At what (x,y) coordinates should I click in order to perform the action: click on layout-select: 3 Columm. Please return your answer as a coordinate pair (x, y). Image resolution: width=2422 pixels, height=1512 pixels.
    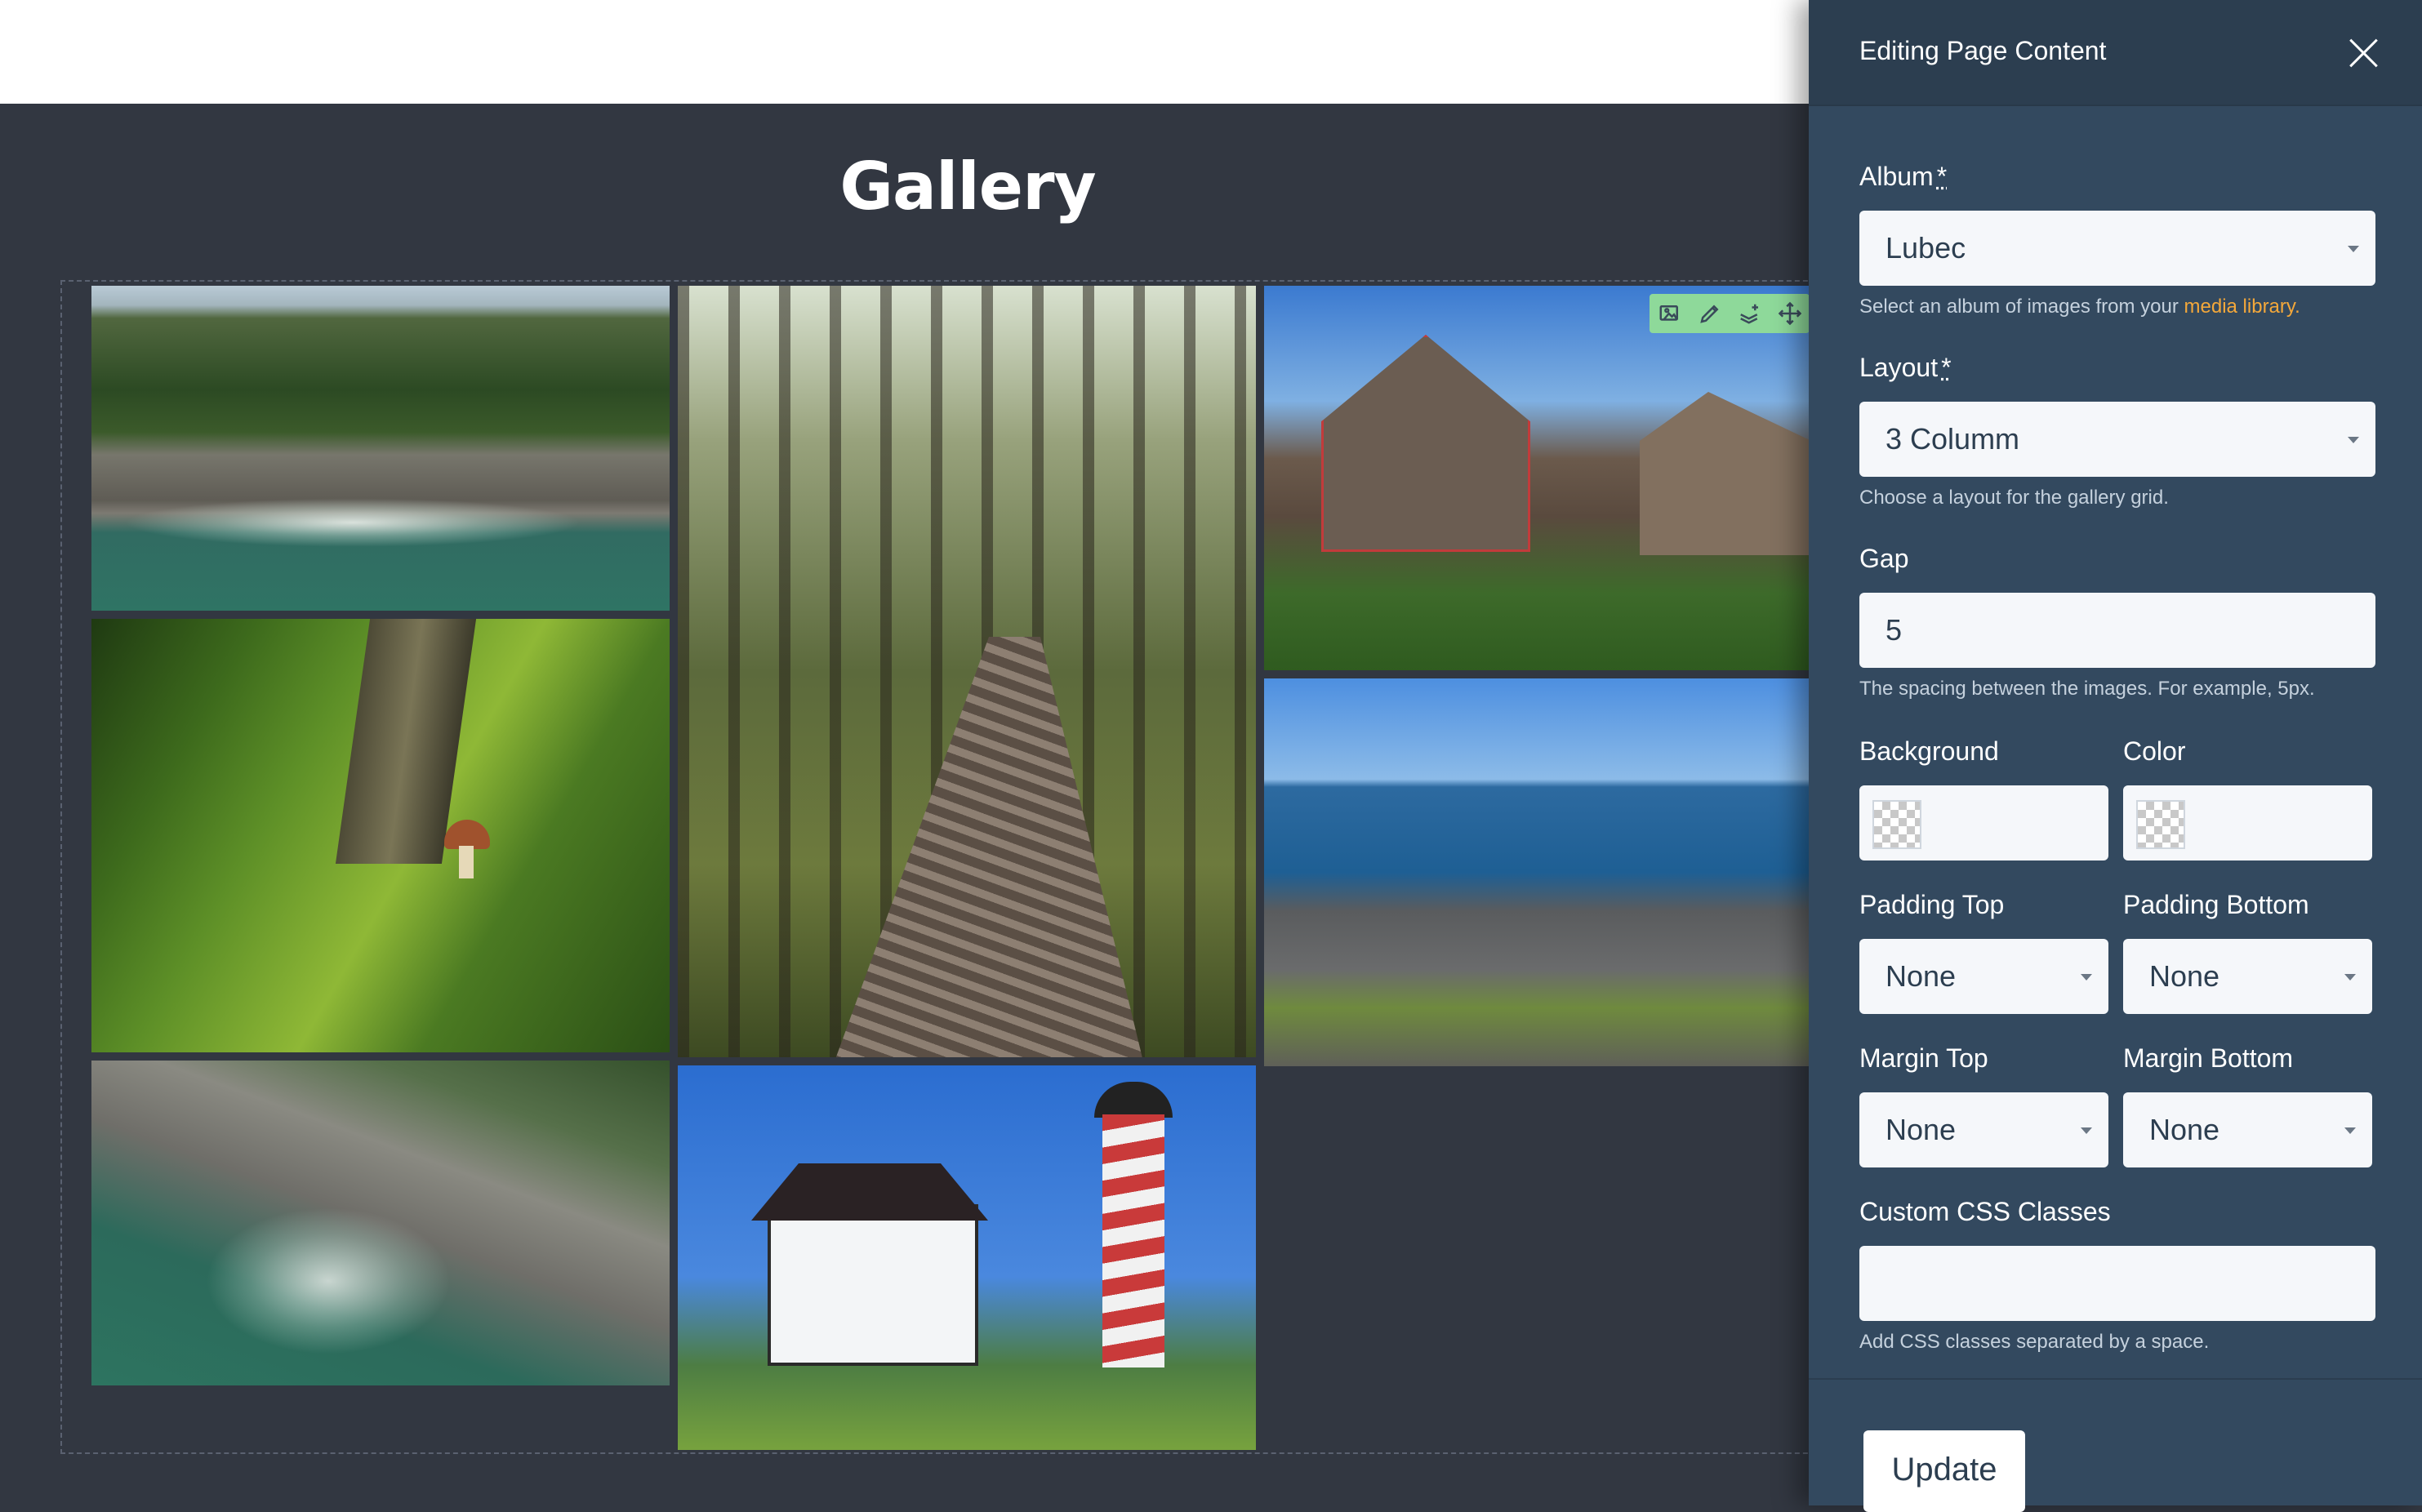
    Looking at the image, I should click on (2117, 439).